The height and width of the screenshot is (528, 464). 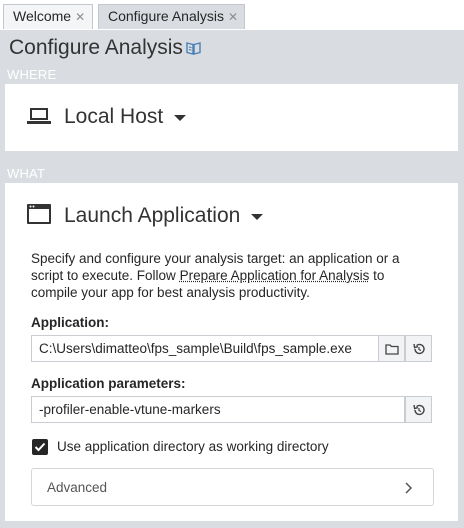 What do you see at coordinates (275, 275) in the screenshot?
I see `prepare-application-link: Prepare Application for Analysis` at bounding box center [275, 275].